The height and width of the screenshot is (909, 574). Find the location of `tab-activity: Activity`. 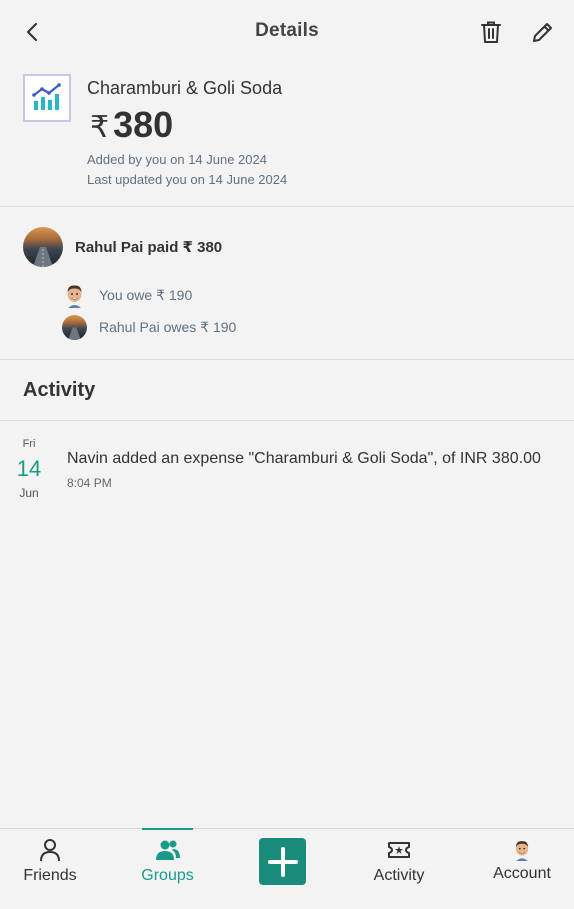

tab-activity: Activity is located at coordinates (399, 869).